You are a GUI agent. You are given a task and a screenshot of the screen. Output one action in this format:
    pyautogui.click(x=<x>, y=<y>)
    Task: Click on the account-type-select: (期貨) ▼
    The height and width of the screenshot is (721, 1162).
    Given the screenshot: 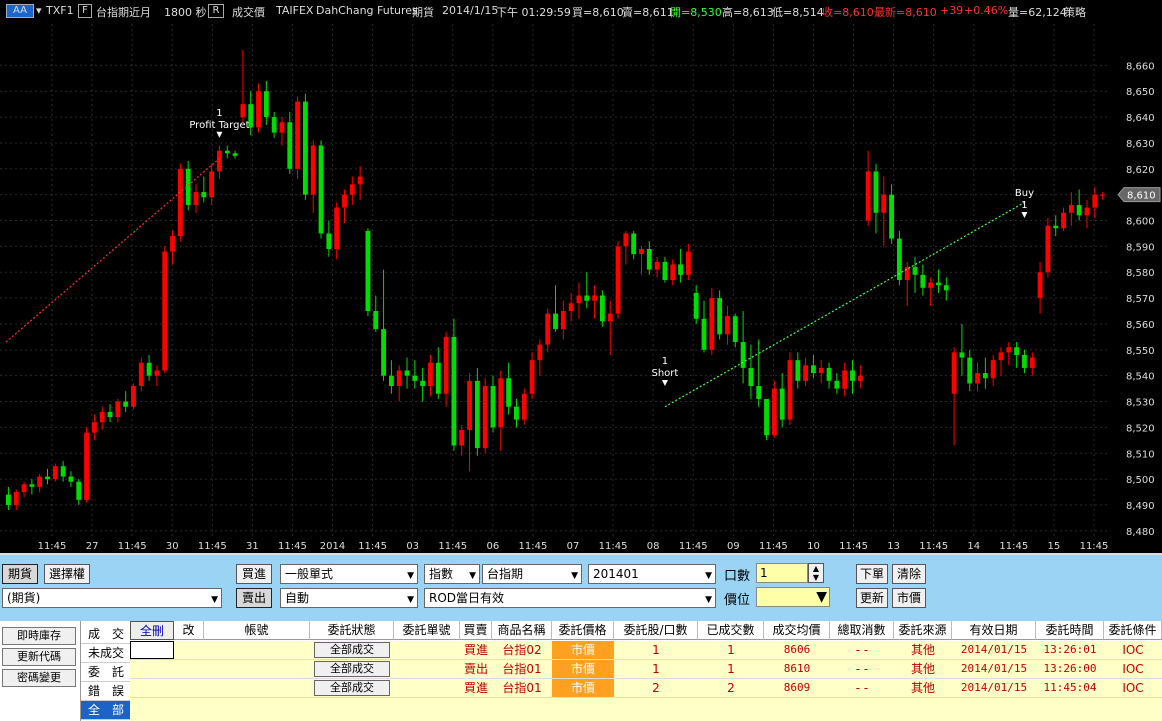 What is the action you would take?
    pyautogui.click(x=112, y=598)
    